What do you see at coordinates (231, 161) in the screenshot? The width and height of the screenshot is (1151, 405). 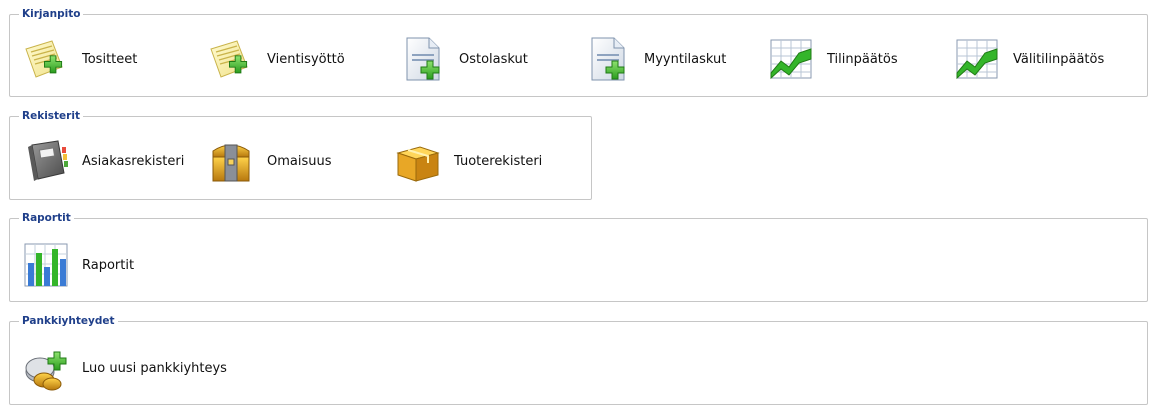 I see `treasure-chest-icon` at bounding box center [231, 161].